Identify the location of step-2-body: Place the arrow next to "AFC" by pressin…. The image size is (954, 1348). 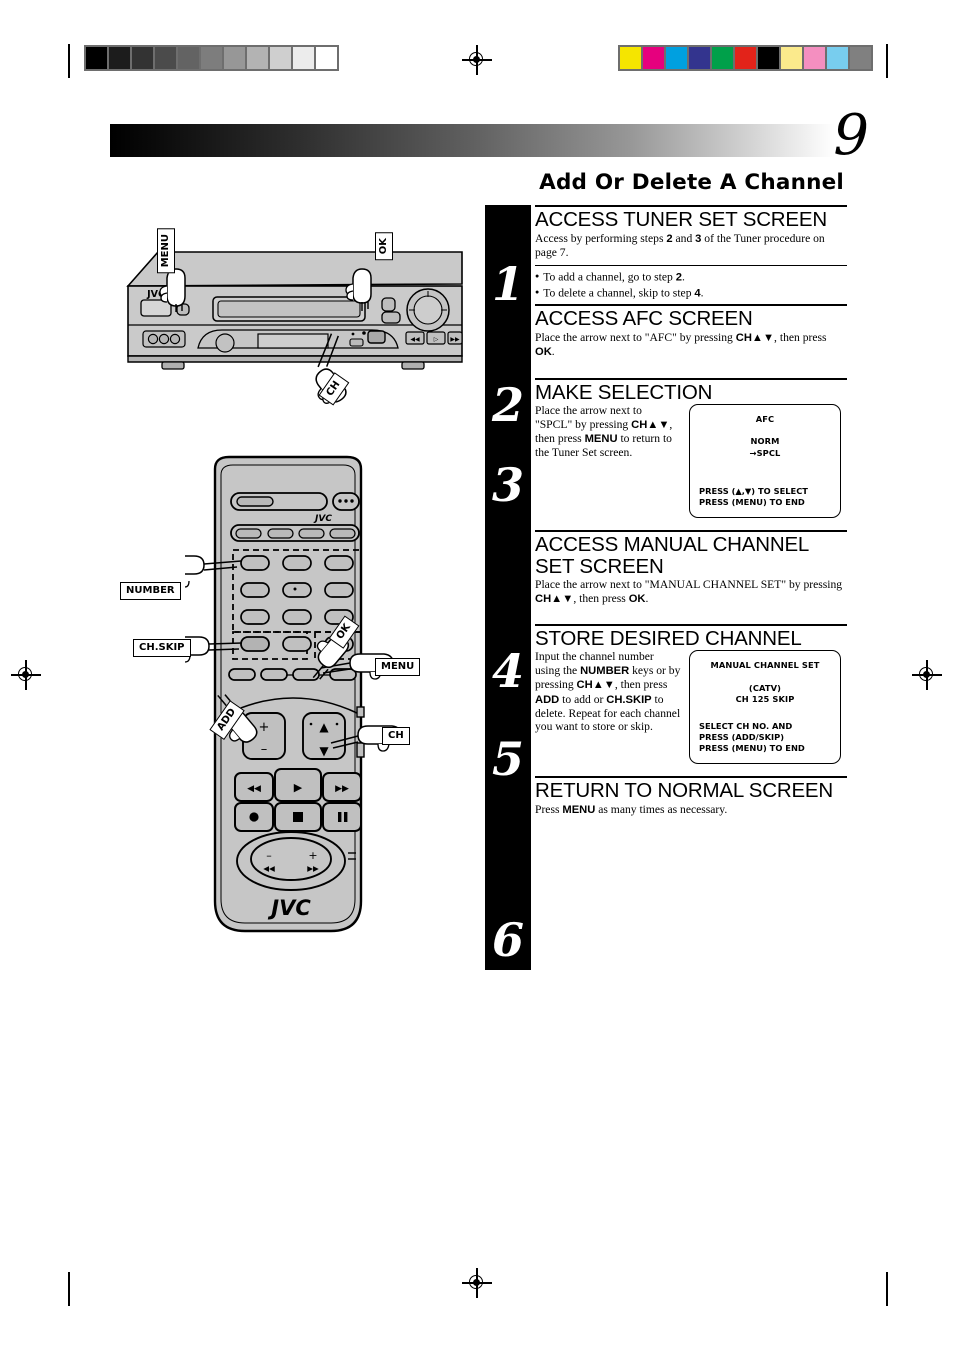
(681, 344).